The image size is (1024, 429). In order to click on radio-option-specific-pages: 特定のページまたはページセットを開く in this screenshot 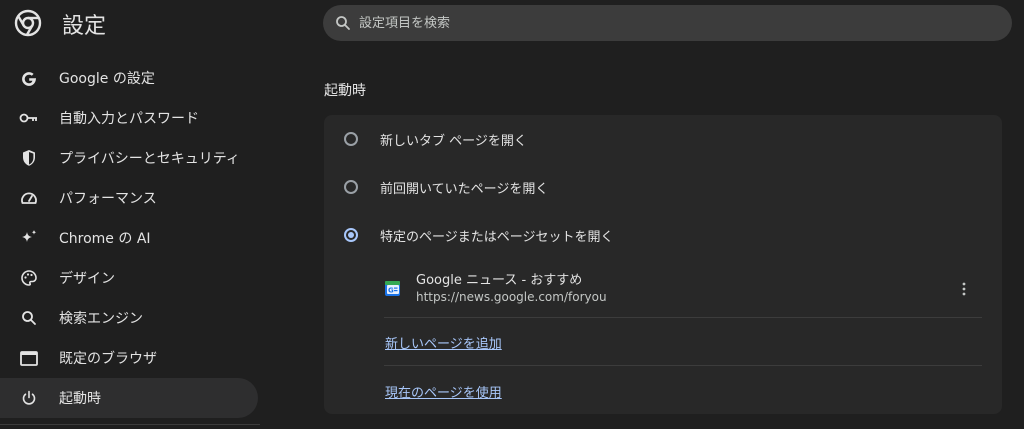, I will do `click(663, 235)`.